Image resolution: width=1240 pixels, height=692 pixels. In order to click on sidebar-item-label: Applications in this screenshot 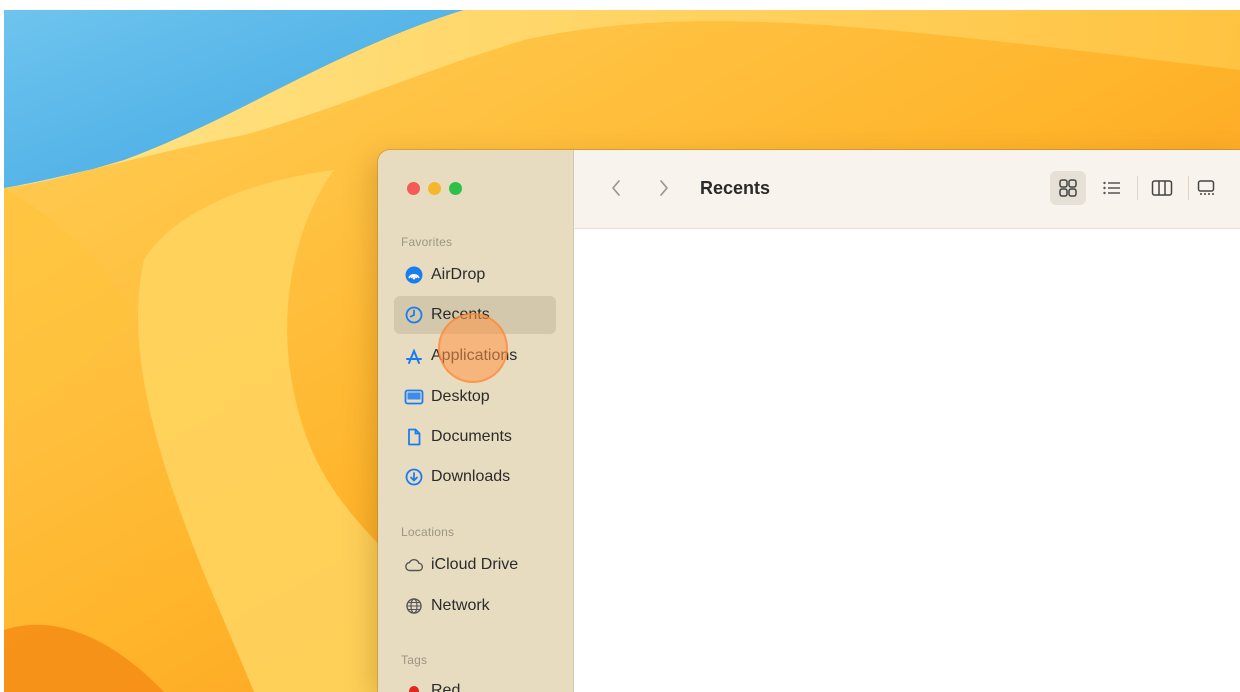, I will do `click(474, 355)`.